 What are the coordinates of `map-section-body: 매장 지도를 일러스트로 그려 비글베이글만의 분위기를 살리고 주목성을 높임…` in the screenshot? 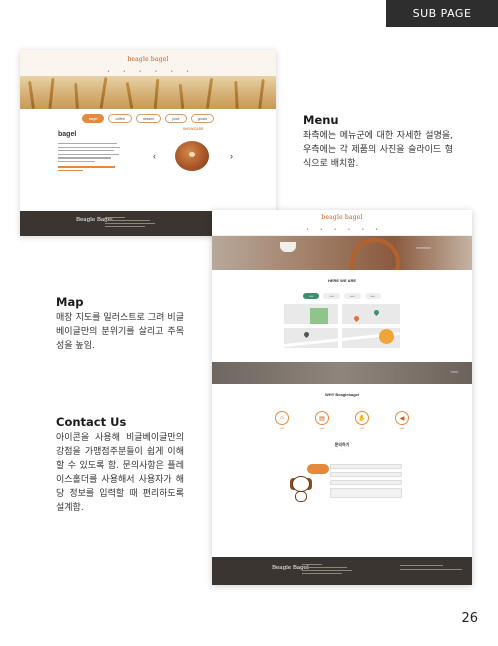 It's located at (120, 332).